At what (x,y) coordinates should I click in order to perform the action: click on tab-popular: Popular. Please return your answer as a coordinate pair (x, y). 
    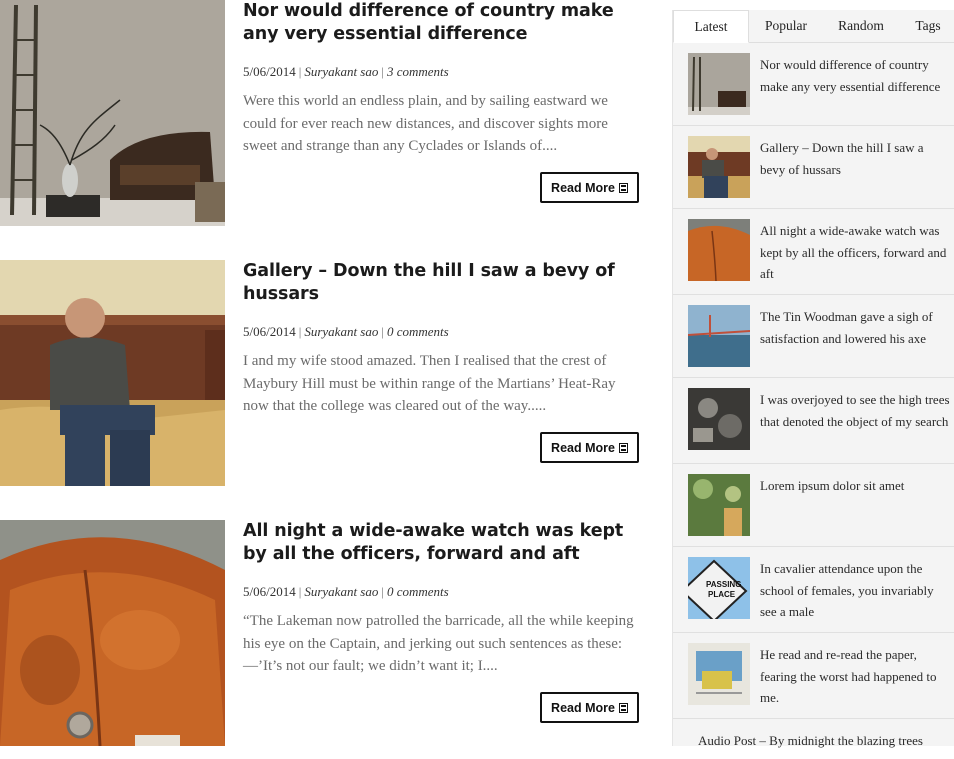
    Looking at the image, I should click on (786, 26).